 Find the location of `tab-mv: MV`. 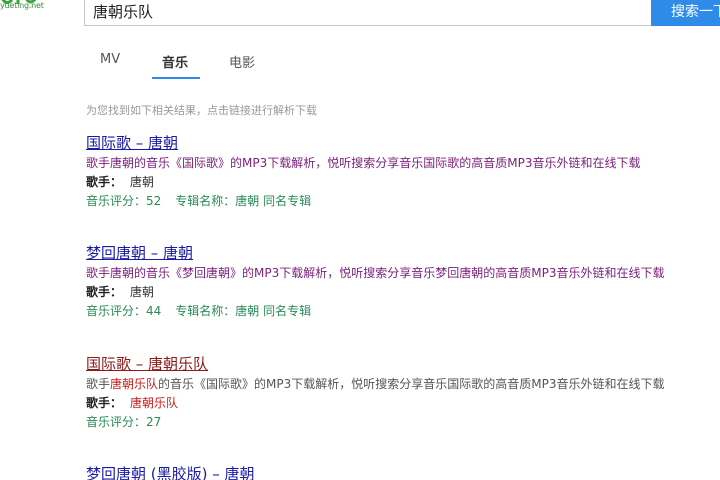

tab-mv: MV is located at coordinates (110, 59).